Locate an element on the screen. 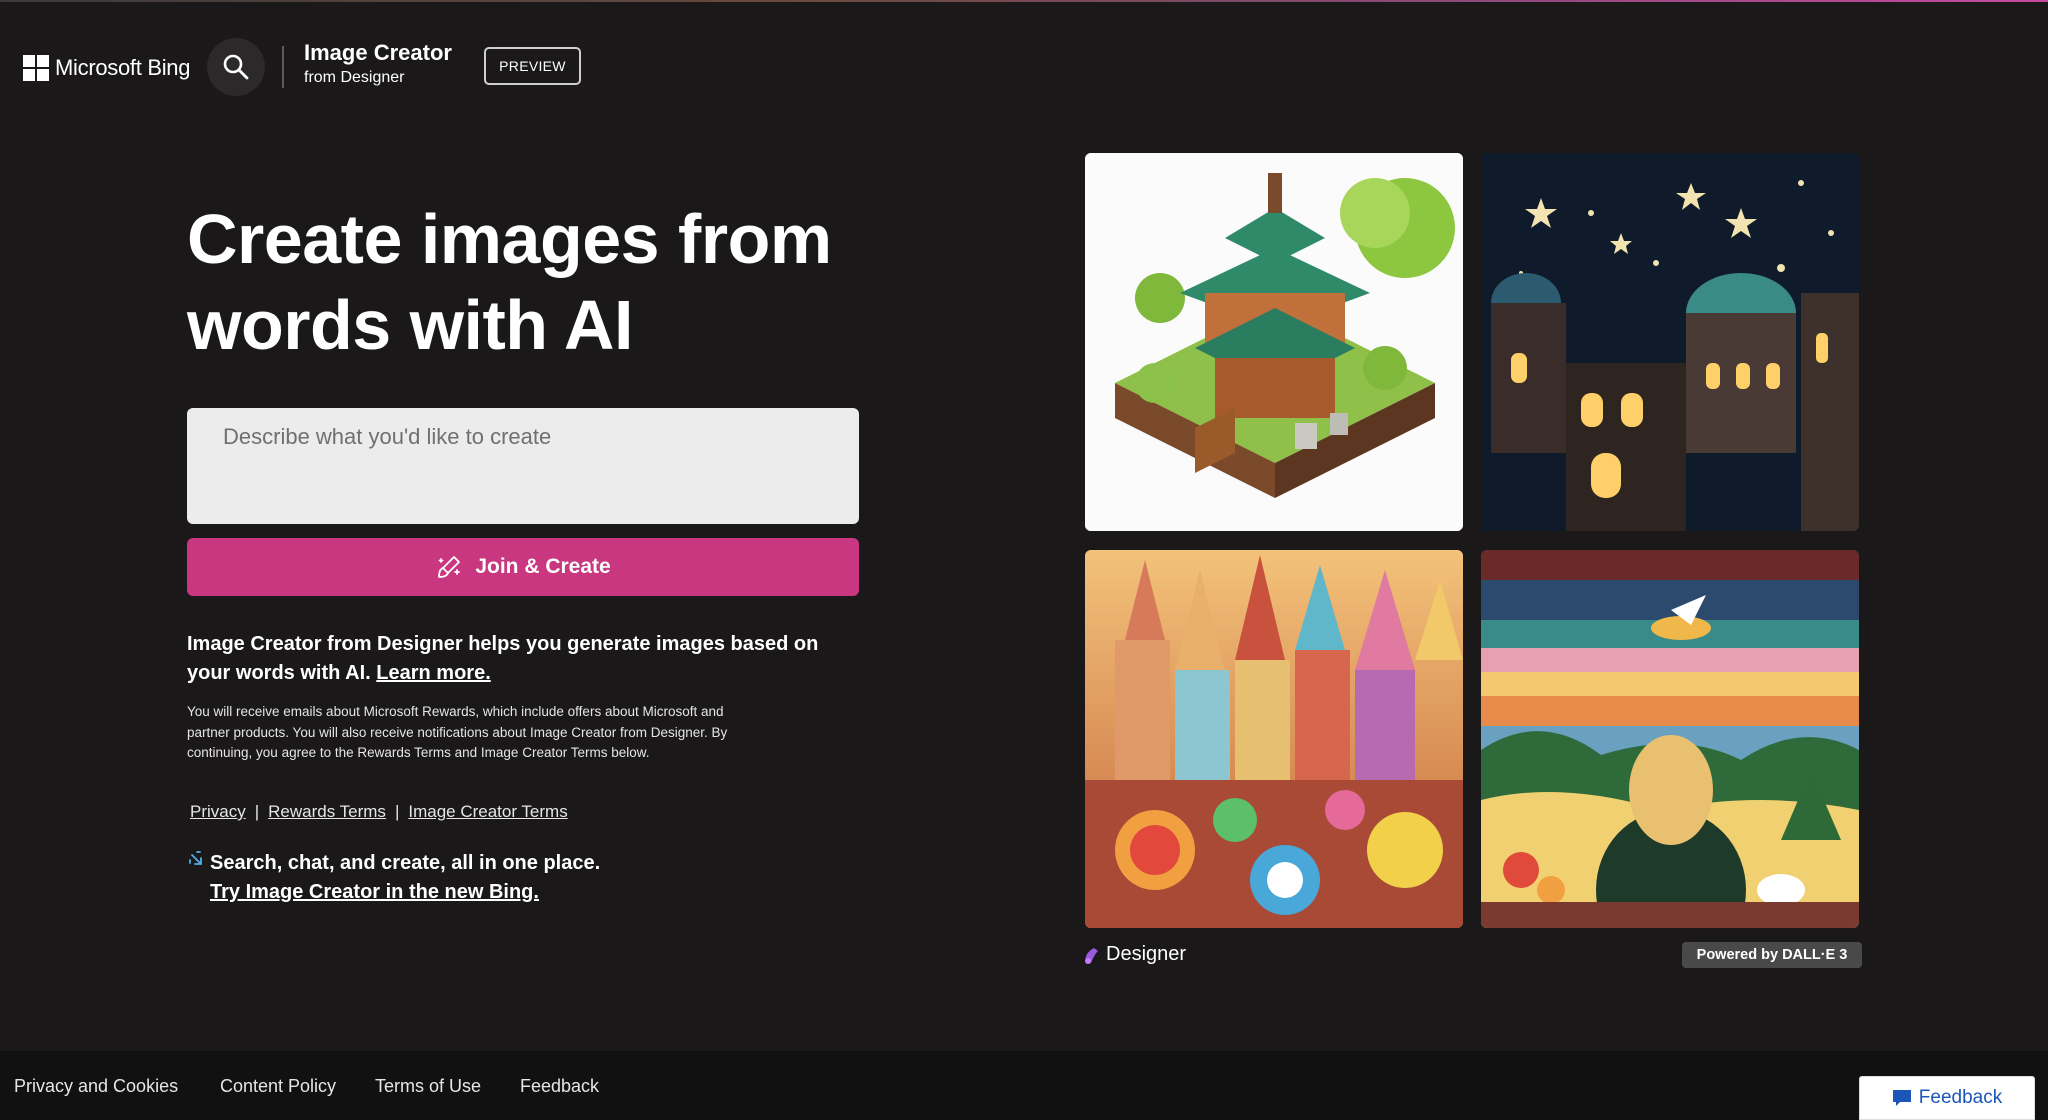 Image resolution: width=2048 pixels, height=1120 pixels. product-title: Image Creator is located at coordinates (378, 53).